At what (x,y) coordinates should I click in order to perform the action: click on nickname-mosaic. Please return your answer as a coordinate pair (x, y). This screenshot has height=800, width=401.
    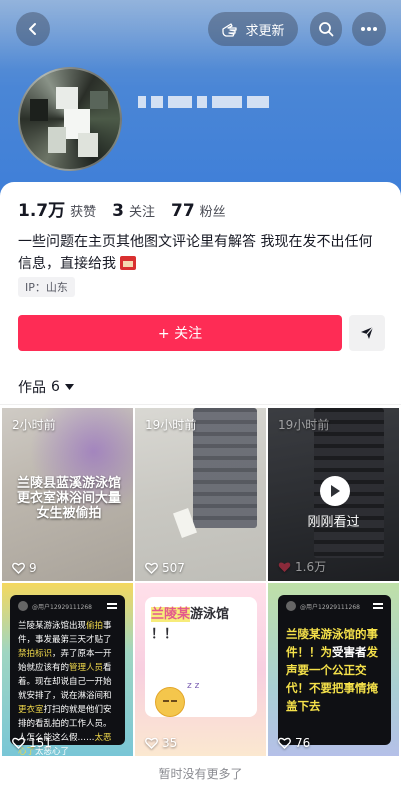
    Looking at the image, I should click on (223, 102).